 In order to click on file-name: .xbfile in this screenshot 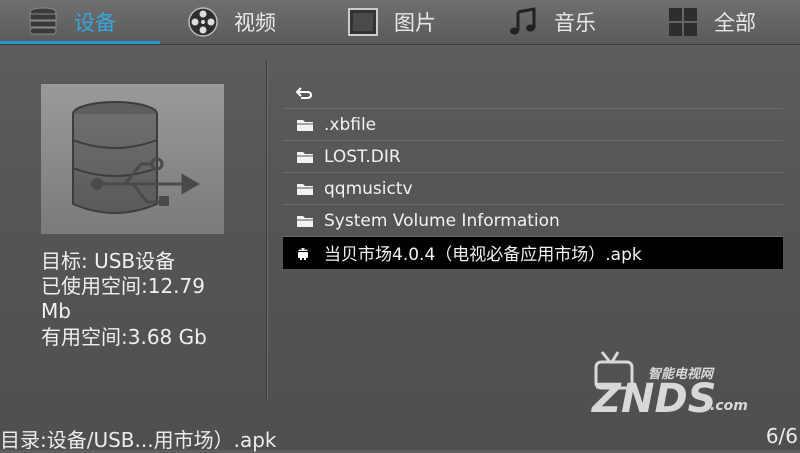, I will do `click(350, 124)`.